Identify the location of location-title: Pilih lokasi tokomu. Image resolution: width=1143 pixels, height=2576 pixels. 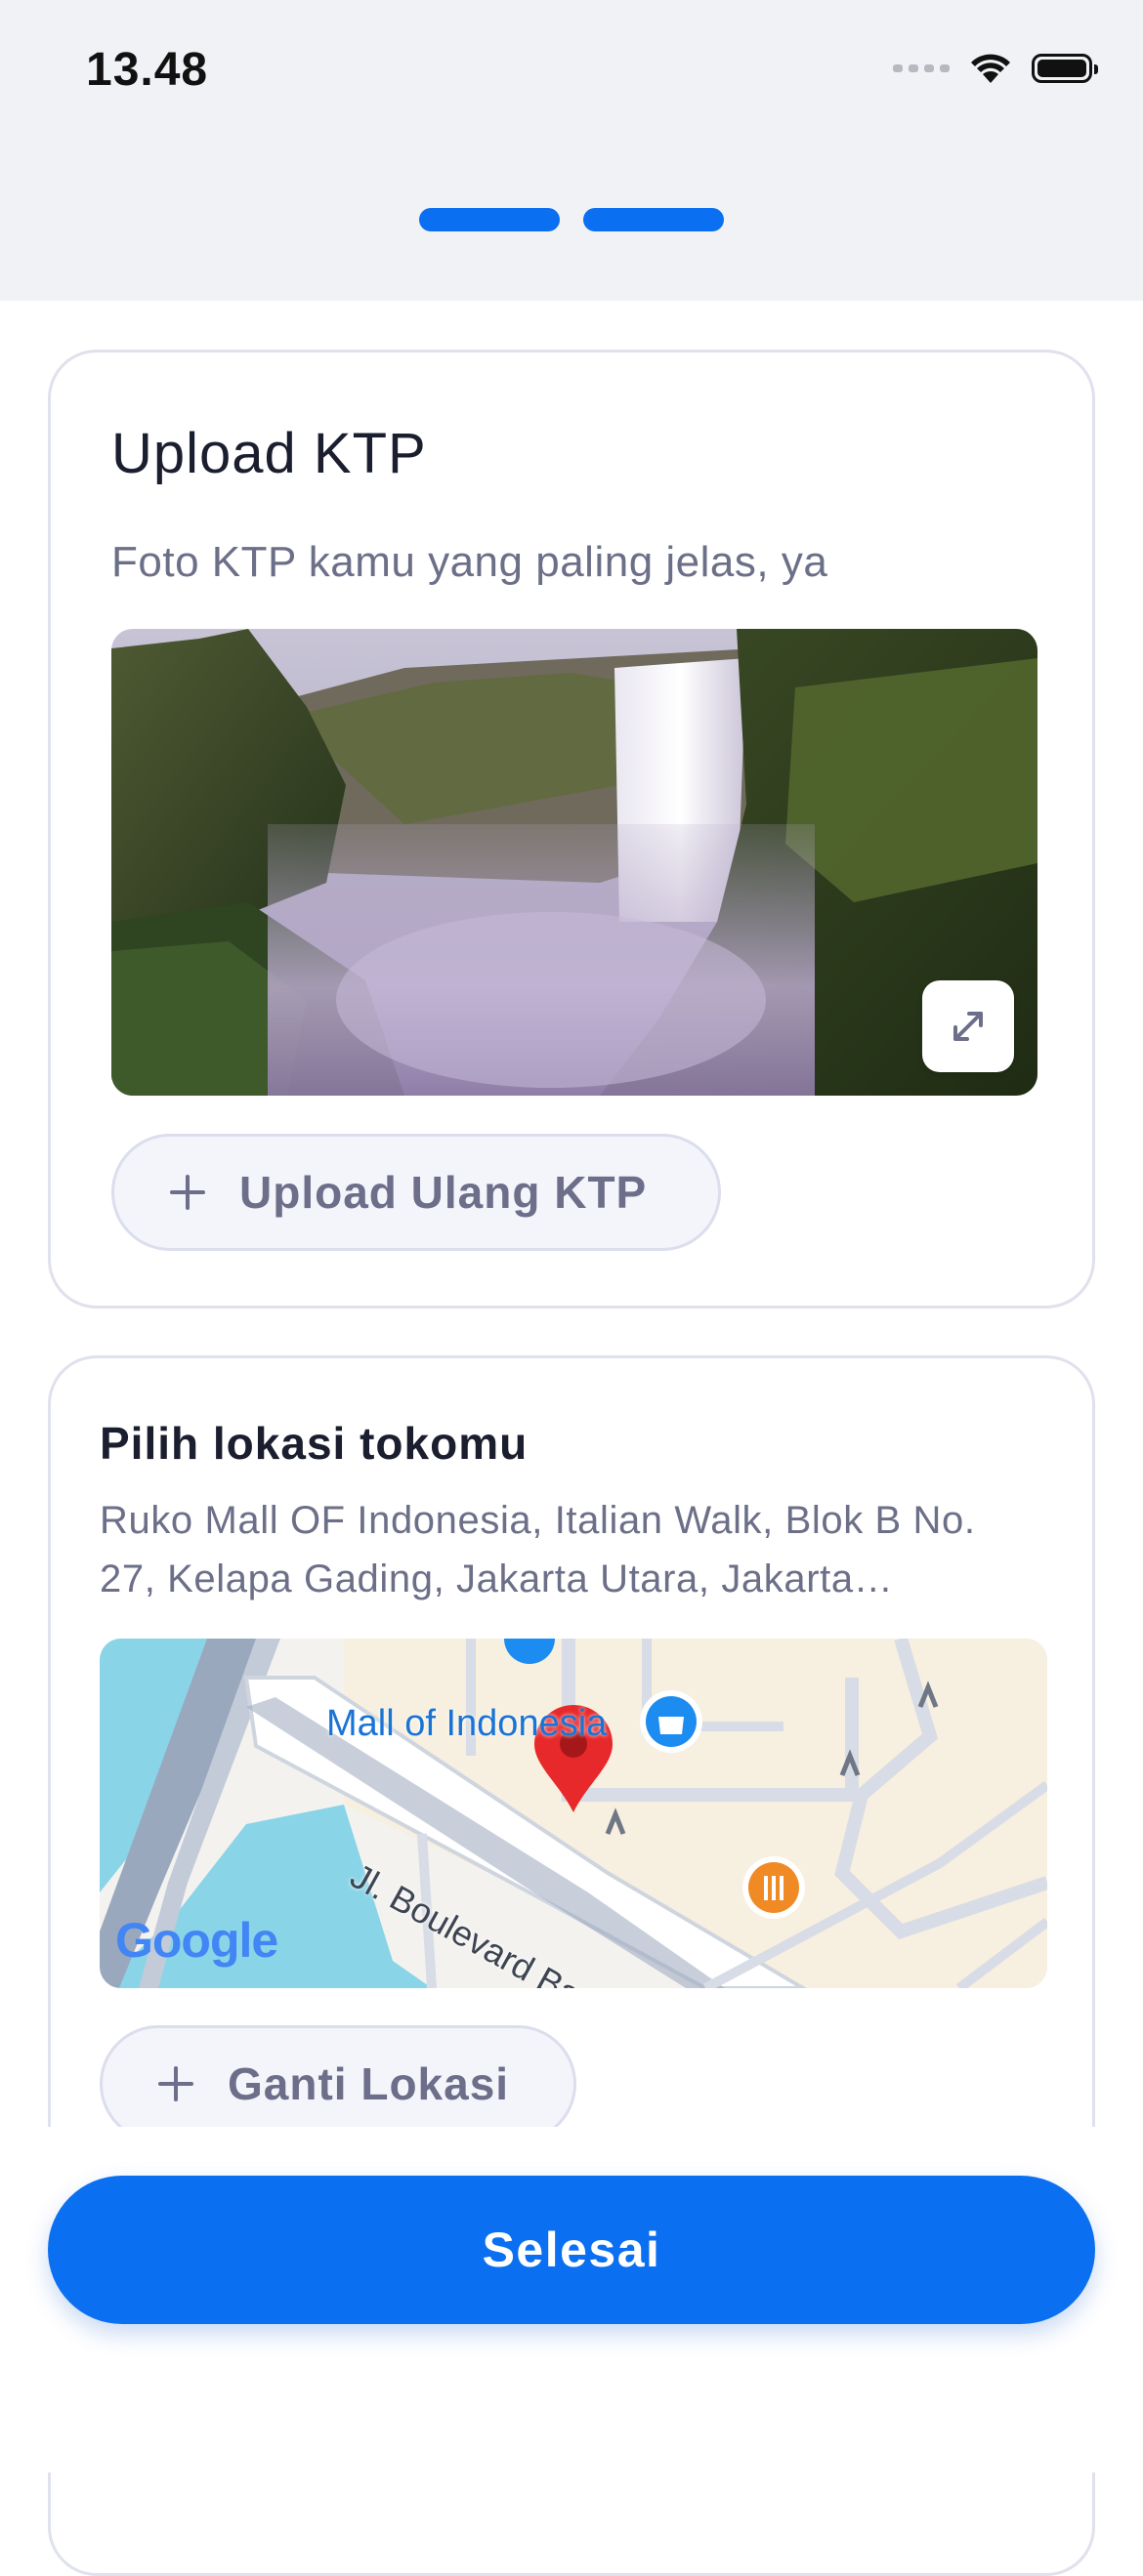
(314, 1444).